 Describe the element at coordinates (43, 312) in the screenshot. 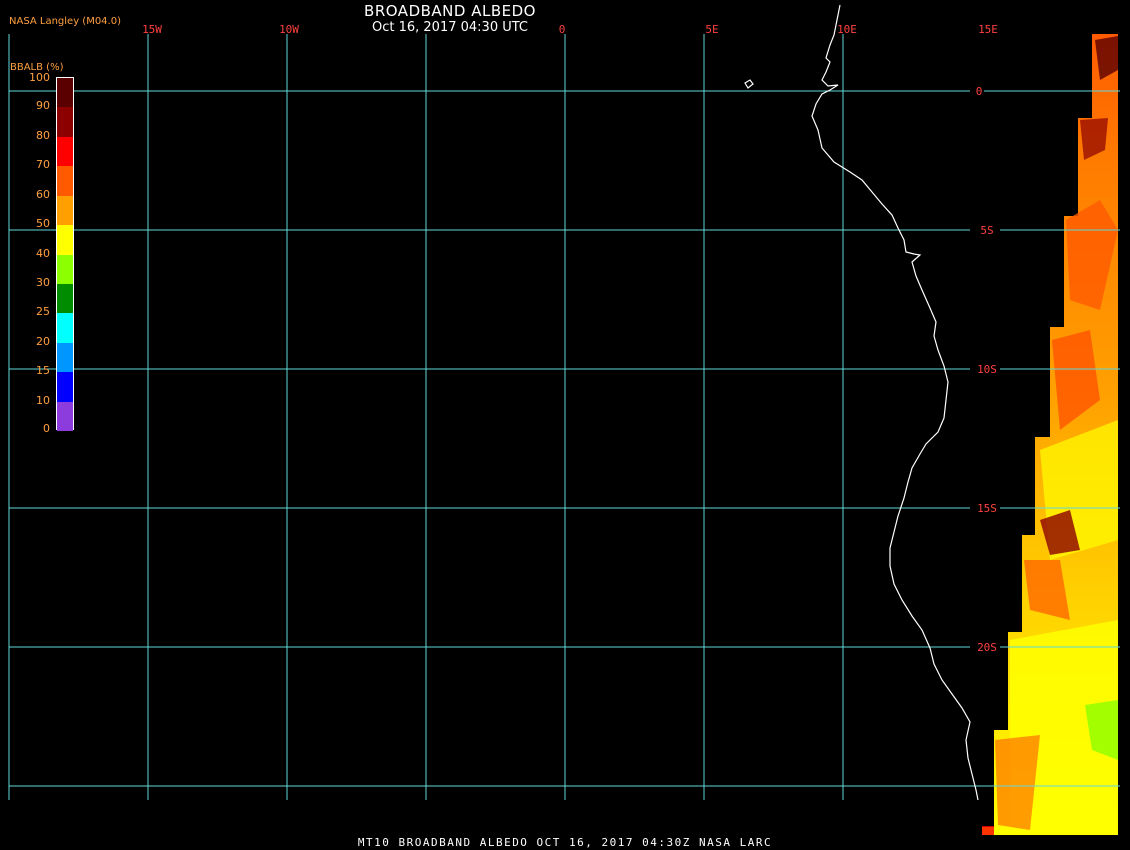

I see `colorbar-tick-label: 25` at that location.